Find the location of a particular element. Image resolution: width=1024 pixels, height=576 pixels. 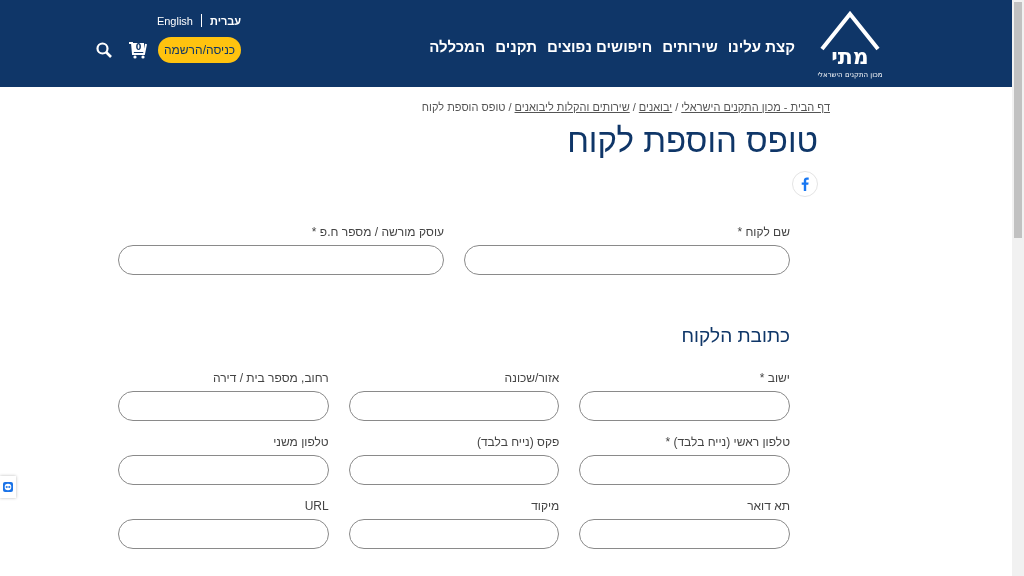

cart-button: 0 is located at coordinates (138, 50).